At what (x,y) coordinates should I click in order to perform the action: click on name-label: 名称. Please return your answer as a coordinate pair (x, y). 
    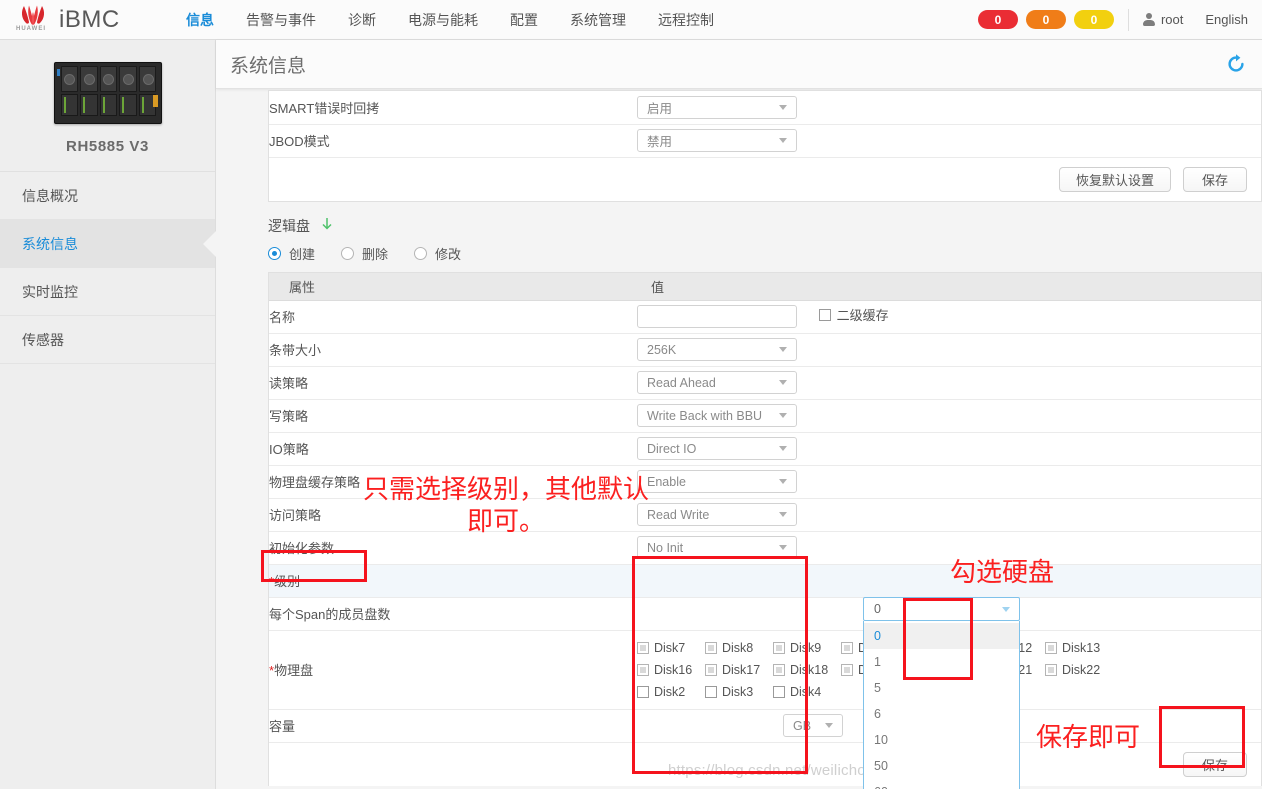
    Looking at the image, I should click on (453, 317).